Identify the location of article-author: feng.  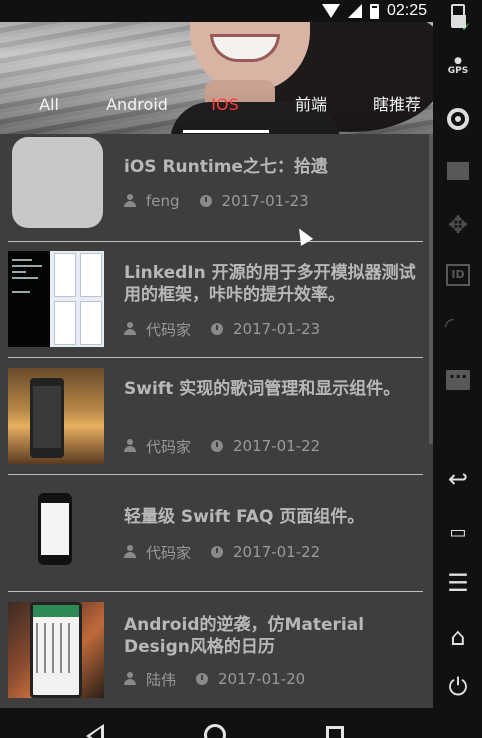
(163, 201).